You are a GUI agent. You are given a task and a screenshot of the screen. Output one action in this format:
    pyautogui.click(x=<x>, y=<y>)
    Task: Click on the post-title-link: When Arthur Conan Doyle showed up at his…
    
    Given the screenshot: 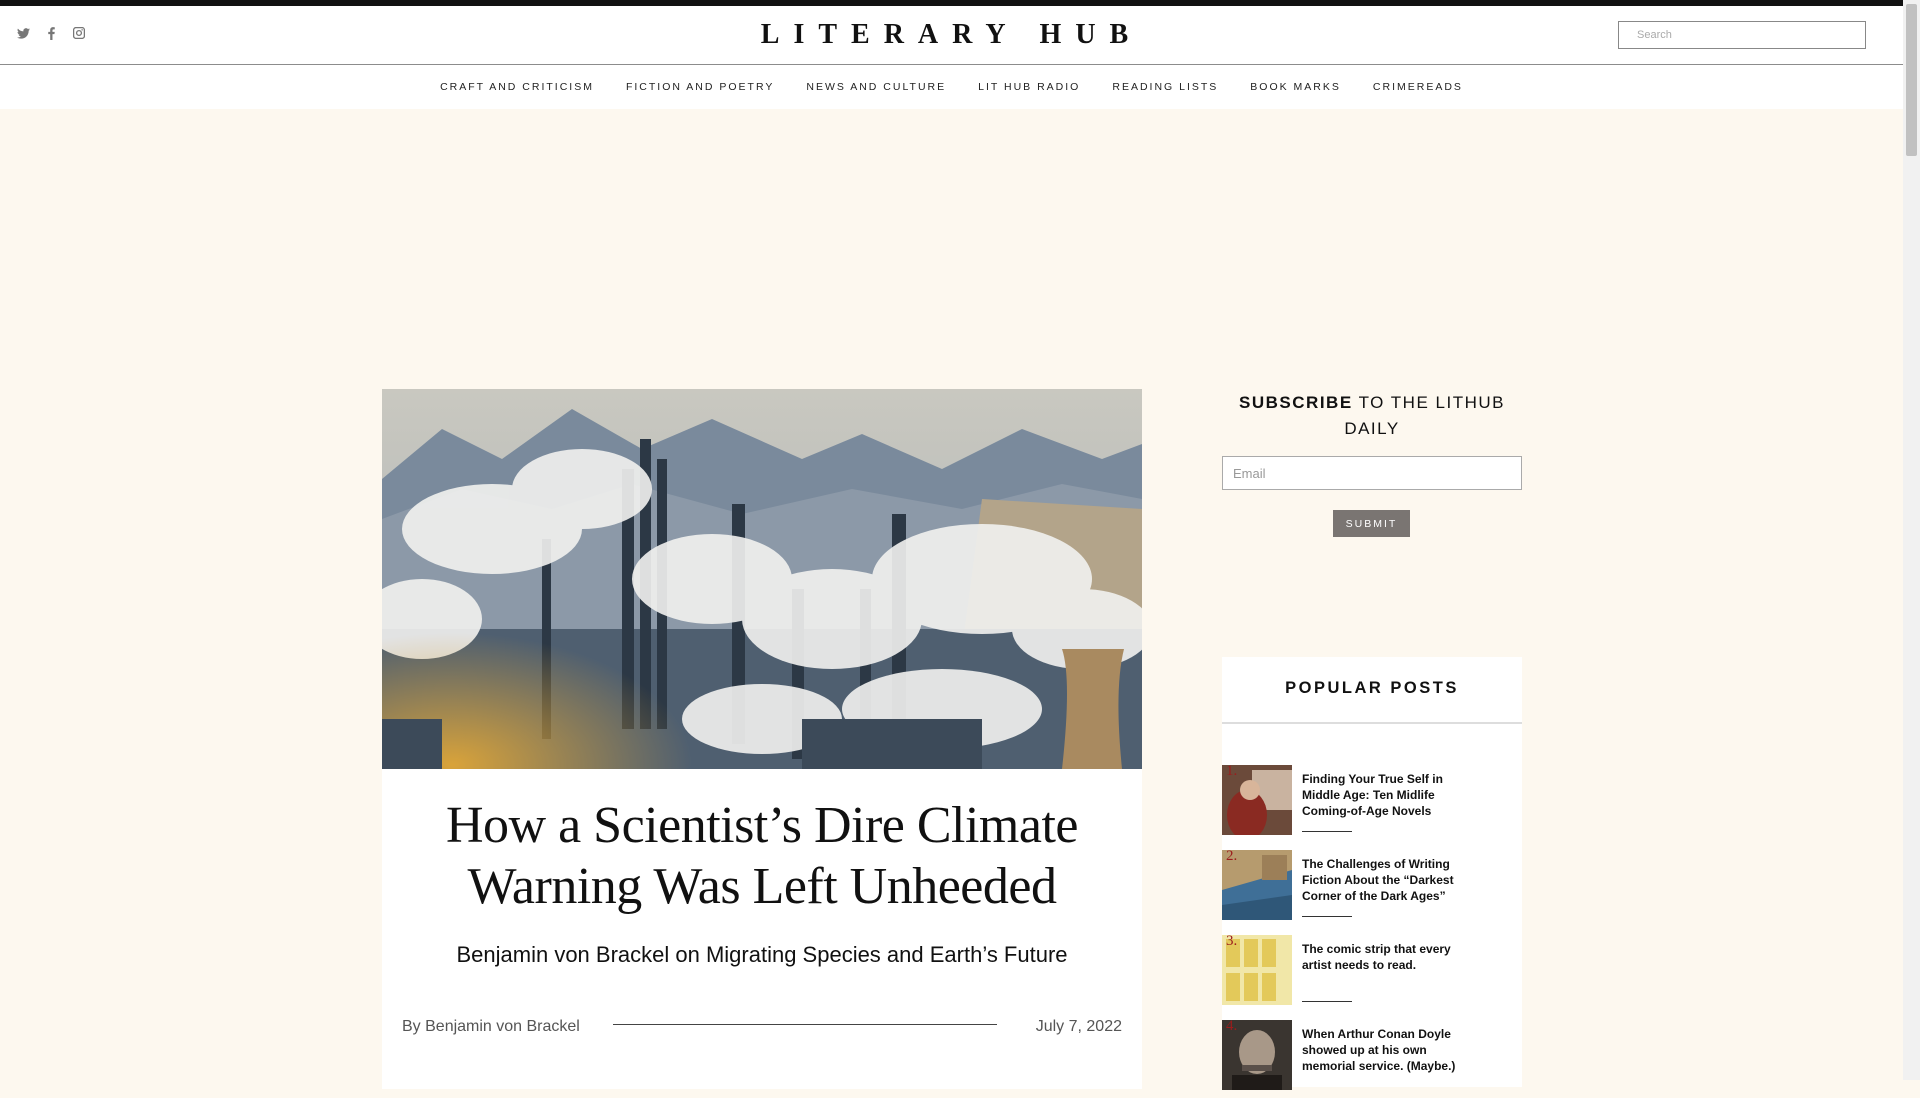 What is the action you would take?
    pyautogui.click(x=1387, y=1050)
    